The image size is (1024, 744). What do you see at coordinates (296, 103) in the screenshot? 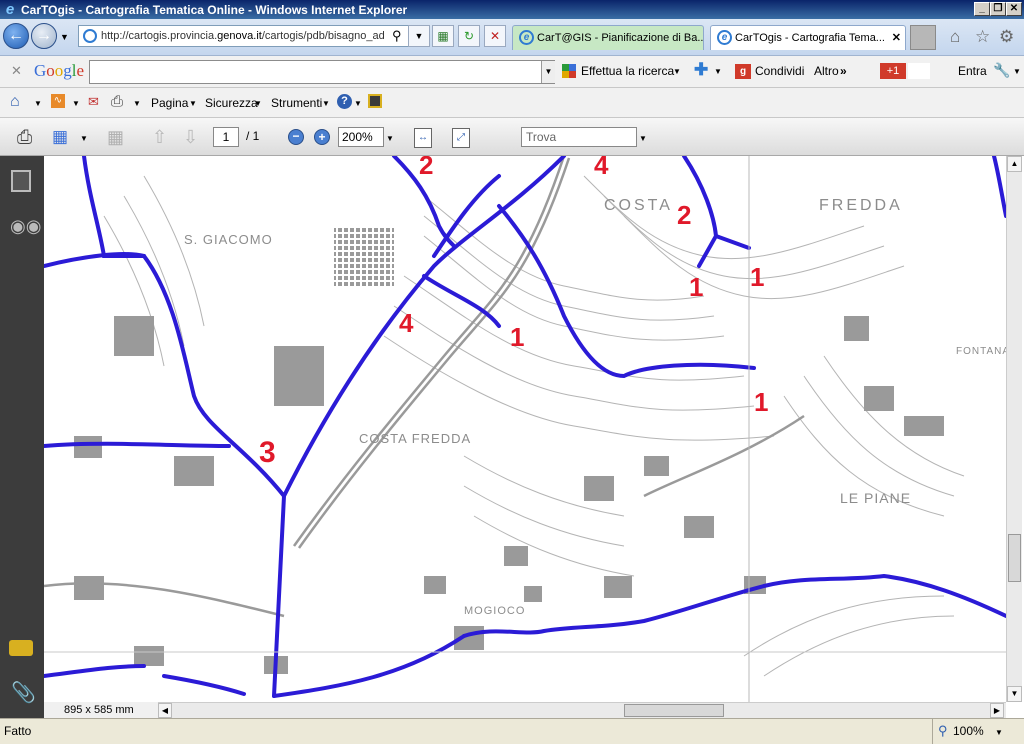
I see `tools-menu: Strumenti` at bounding box center [296, 103].